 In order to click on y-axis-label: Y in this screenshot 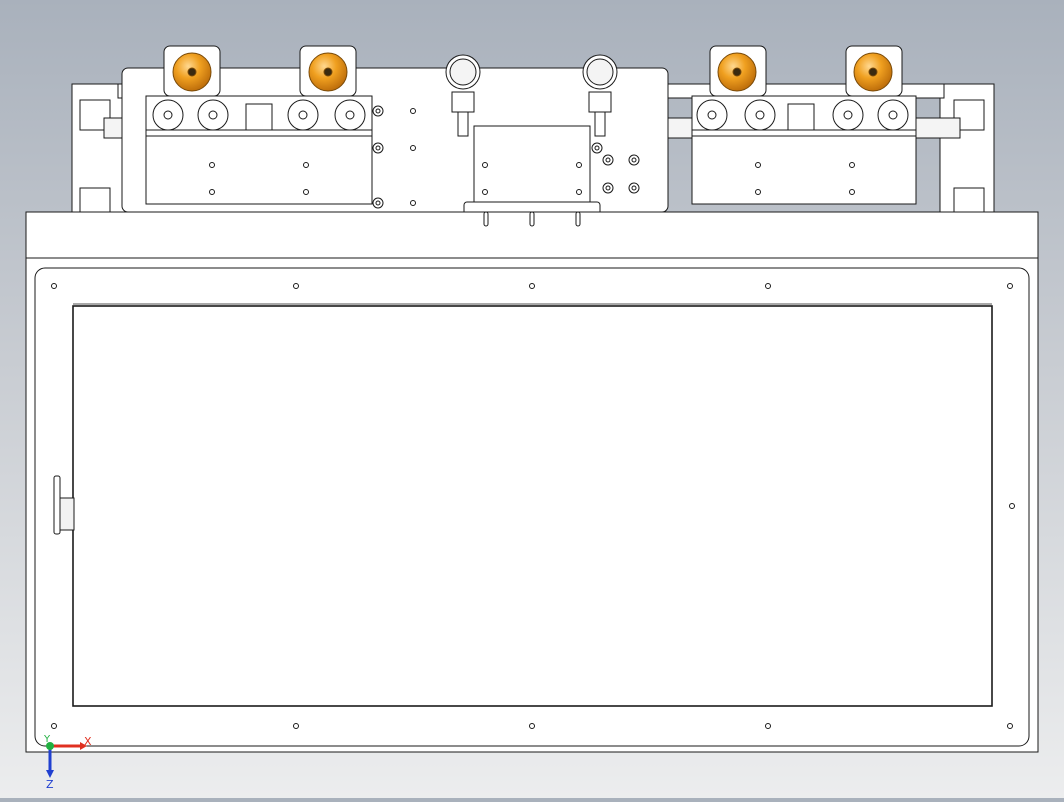, I will do `click(47, 739)`.